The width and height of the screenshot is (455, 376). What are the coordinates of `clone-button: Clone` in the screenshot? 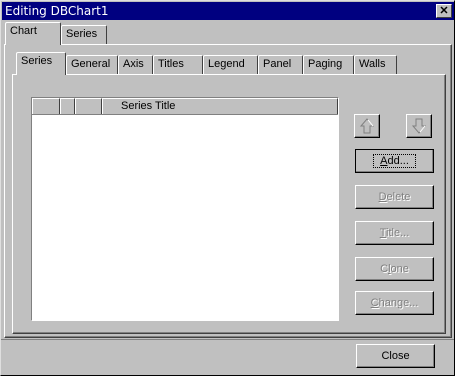 It's located at (394, 269).